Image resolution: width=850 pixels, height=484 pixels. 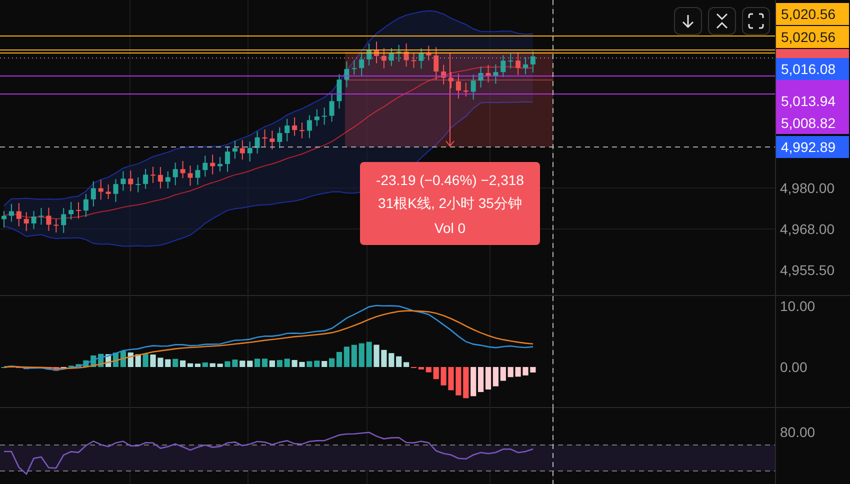 I want to click on fullscreen-button, so click(x=756, y=21).